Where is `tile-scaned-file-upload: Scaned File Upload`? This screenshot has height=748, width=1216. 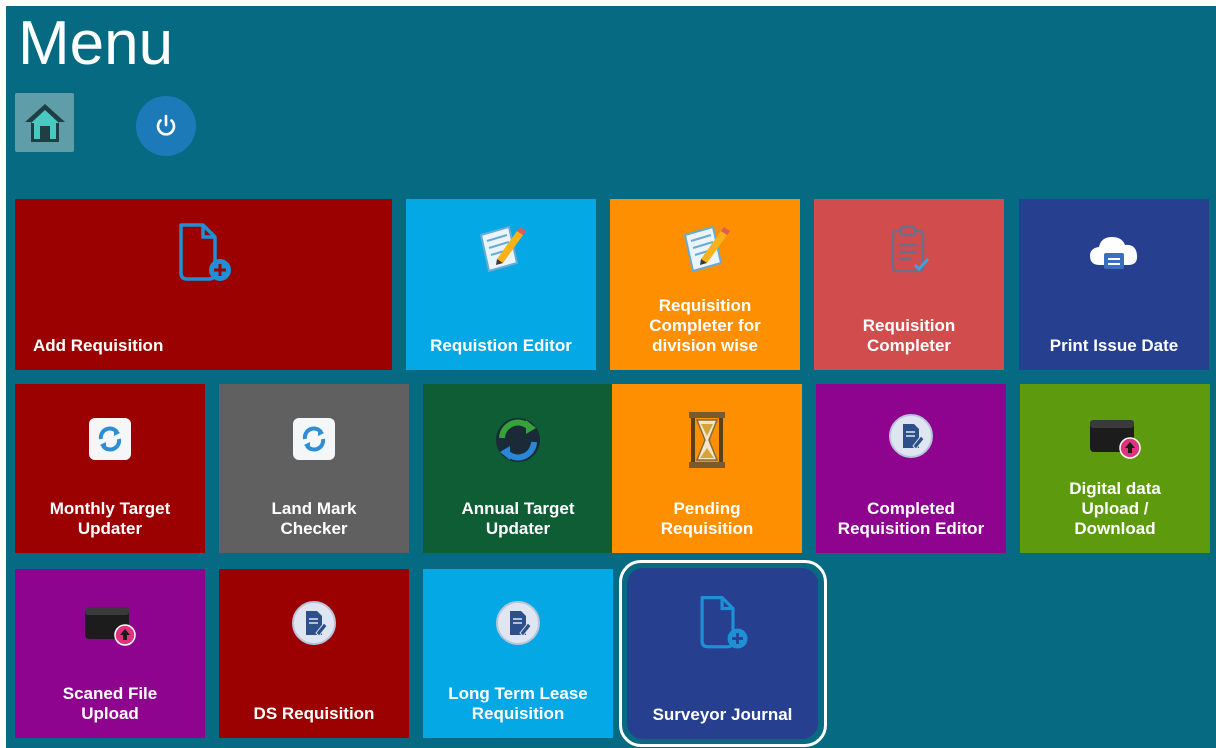 tile-scaned-file-upload: Scaned File Upload is located at coordinates (110, 653).